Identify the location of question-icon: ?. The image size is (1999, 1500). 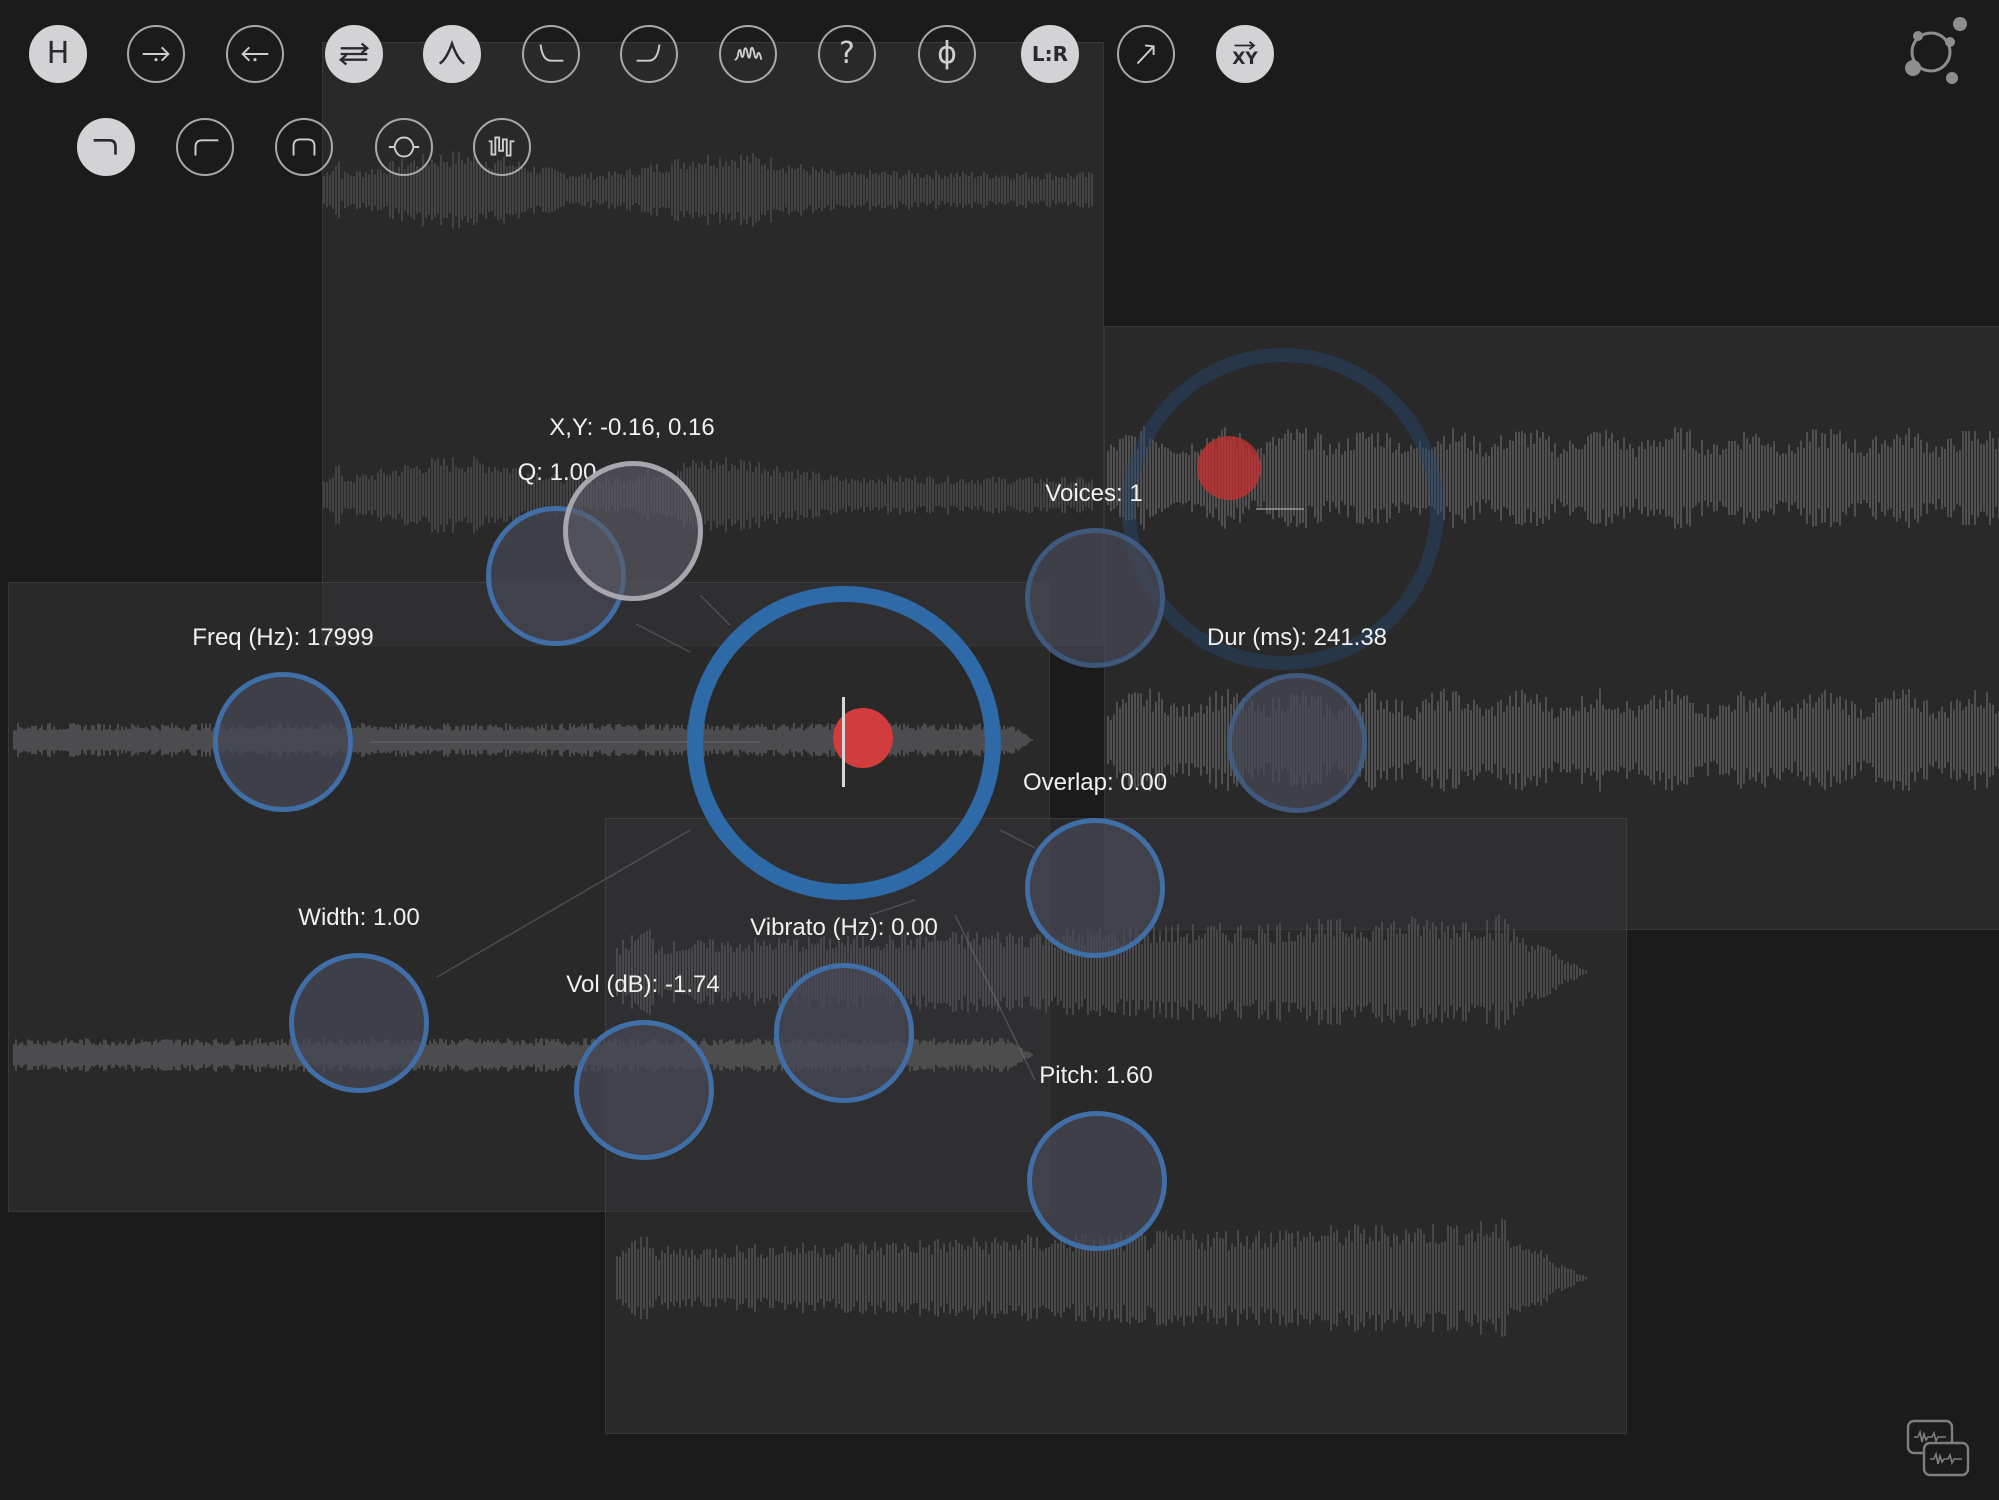
(847, 53).